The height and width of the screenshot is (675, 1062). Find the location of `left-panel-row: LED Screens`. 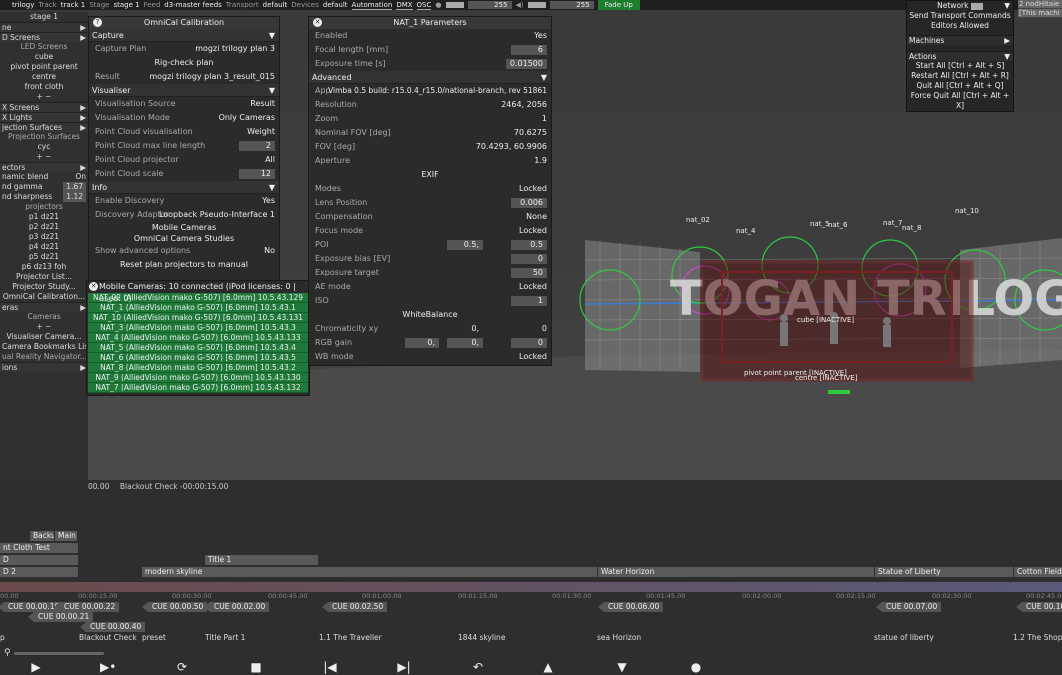

left-panel-row: LED Screens is located at coordinates (44, 47).